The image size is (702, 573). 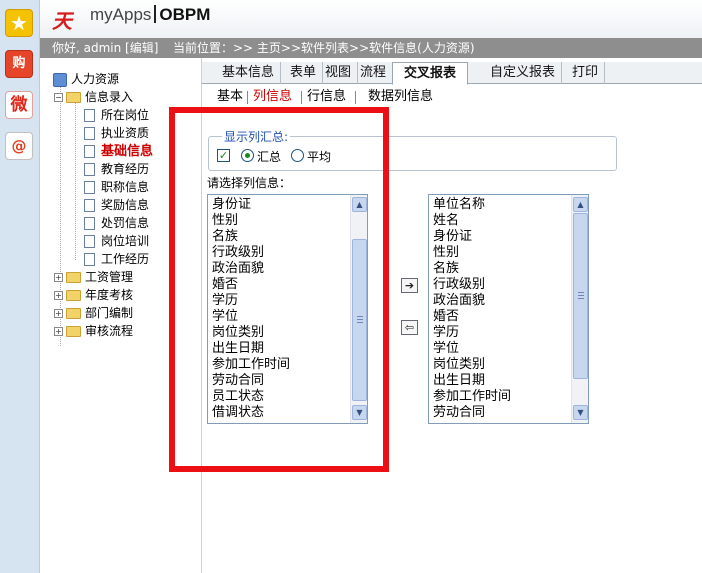 What do you see at coordinates (249, 73) in the screenshot?
I see `tab-basic-info: 基本信息` at bounding box center [249, 73].